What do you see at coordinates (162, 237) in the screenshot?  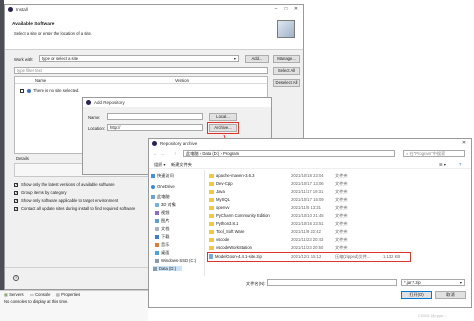 I see `nav-item: 下载` at bounding box center [162, 237].